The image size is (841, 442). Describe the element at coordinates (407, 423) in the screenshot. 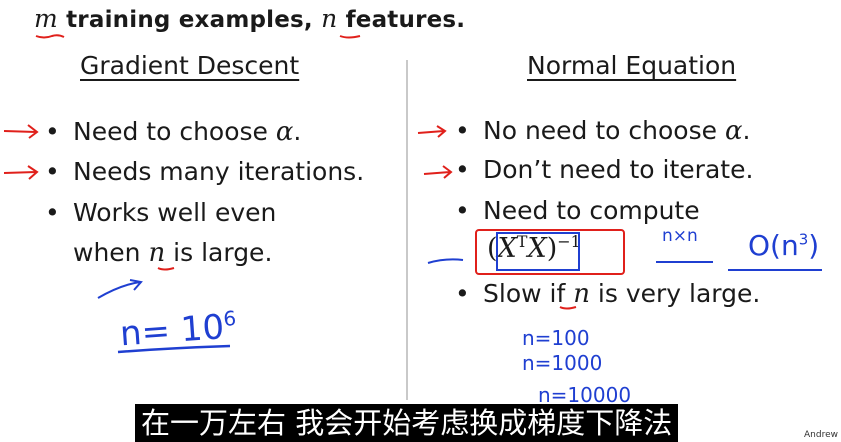

I see `video-subtitle: 在一万左右 我会开始考虑换成梯度下降法` at that location.